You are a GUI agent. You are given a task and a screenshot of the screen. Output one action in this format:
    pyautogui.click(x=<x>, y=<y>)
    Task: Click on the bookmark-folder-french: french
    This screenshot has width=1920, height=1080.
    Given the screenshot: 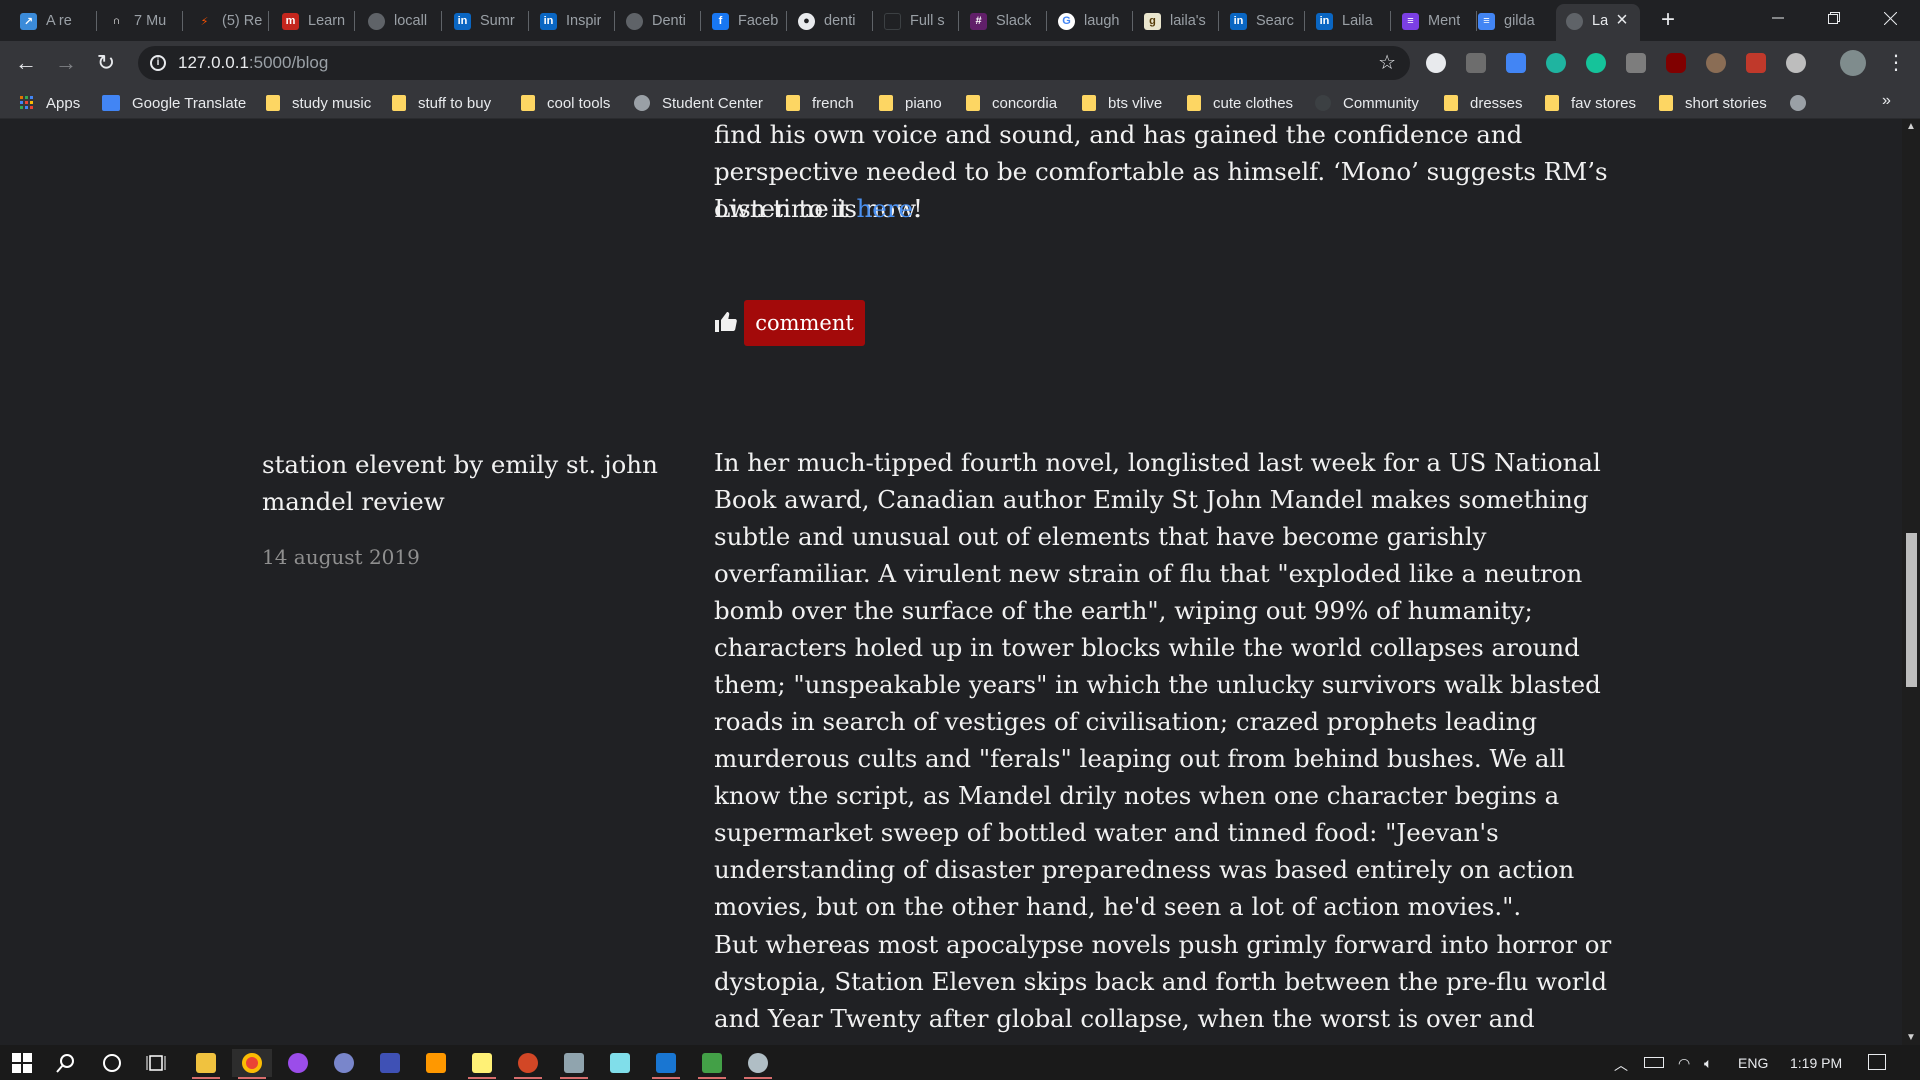 What is the action you would take?
    pyautogui.click(x=820, y=103)
    